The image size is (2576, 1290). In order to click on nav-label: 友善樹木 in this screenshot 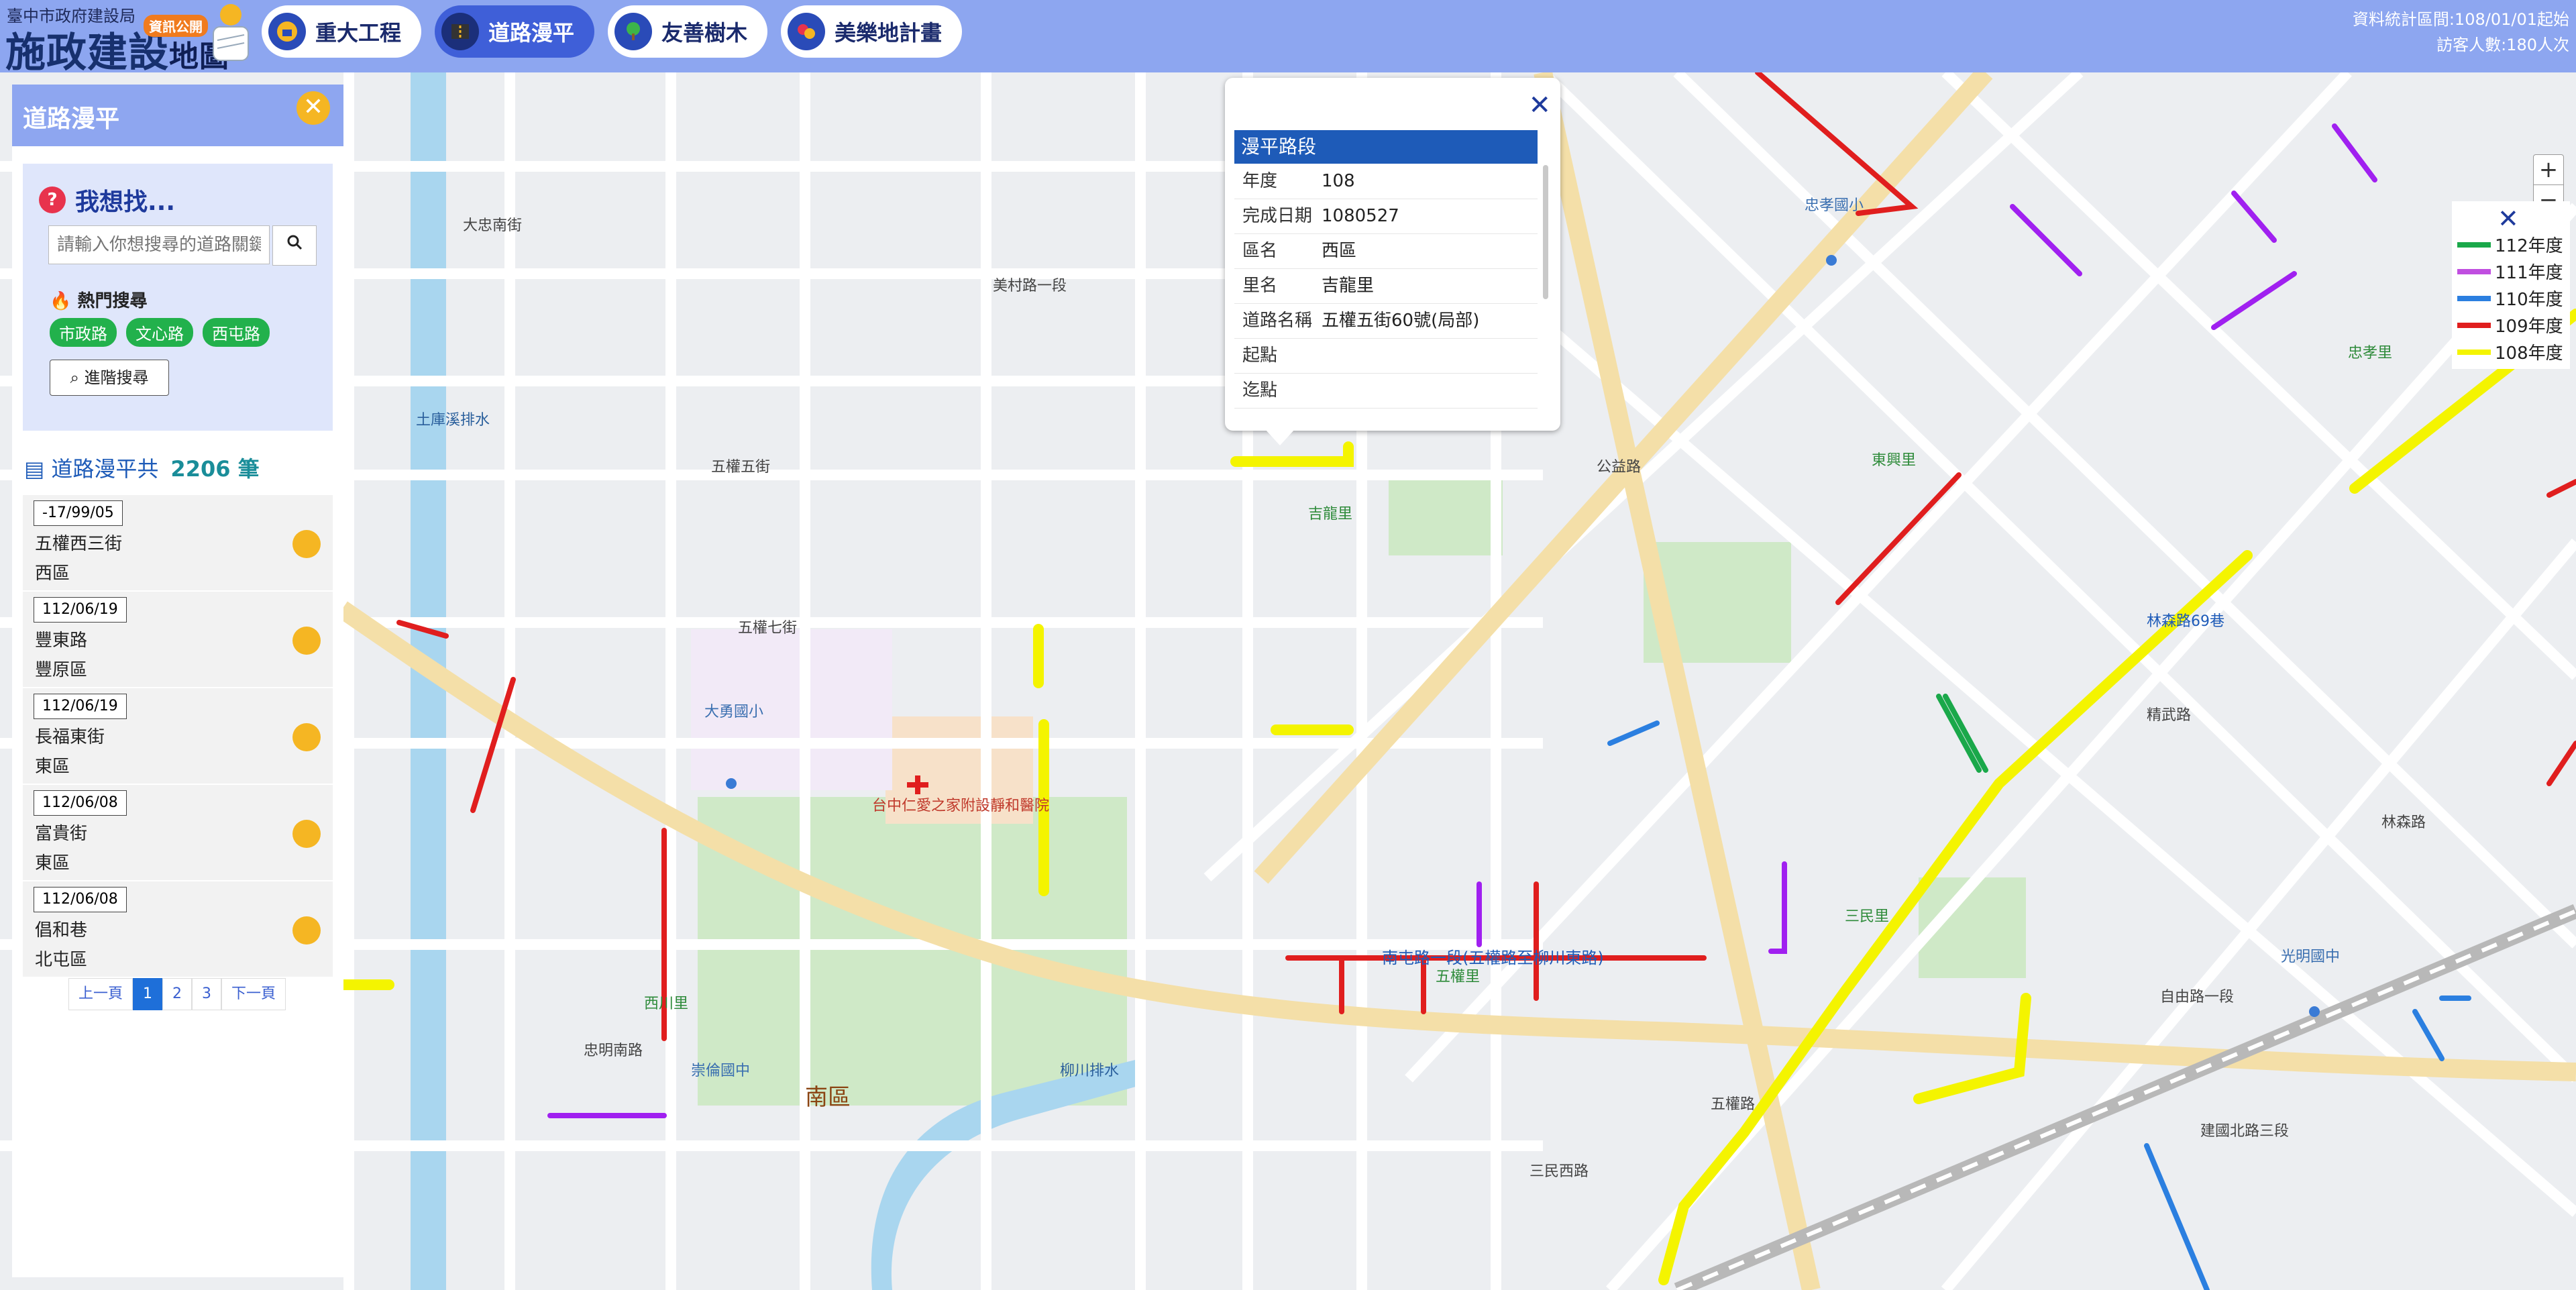, I will do `click(704, 33)`.